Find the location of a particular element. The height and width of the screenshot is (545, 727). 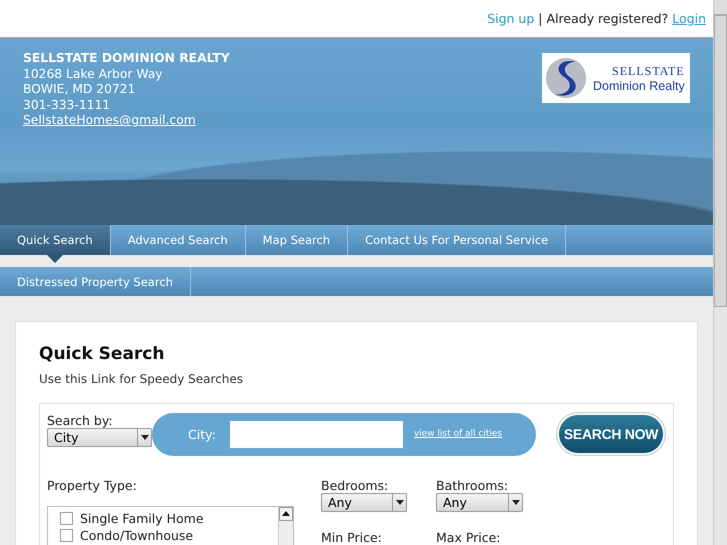

nav-tab: Distressed Property Search is located at coordinates (95, 281).